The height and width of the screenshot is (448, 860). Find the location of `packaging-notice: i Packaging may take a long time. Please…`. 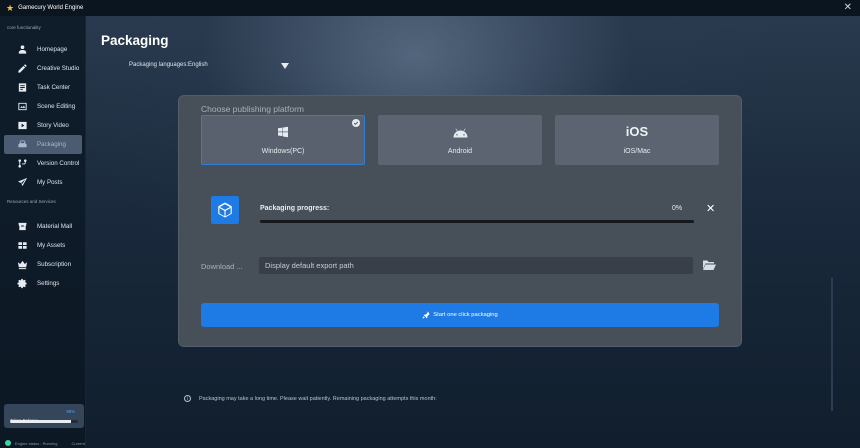

packaging-notice: i Packaging may take a long time. Please… is located at coordinates (310, 398).